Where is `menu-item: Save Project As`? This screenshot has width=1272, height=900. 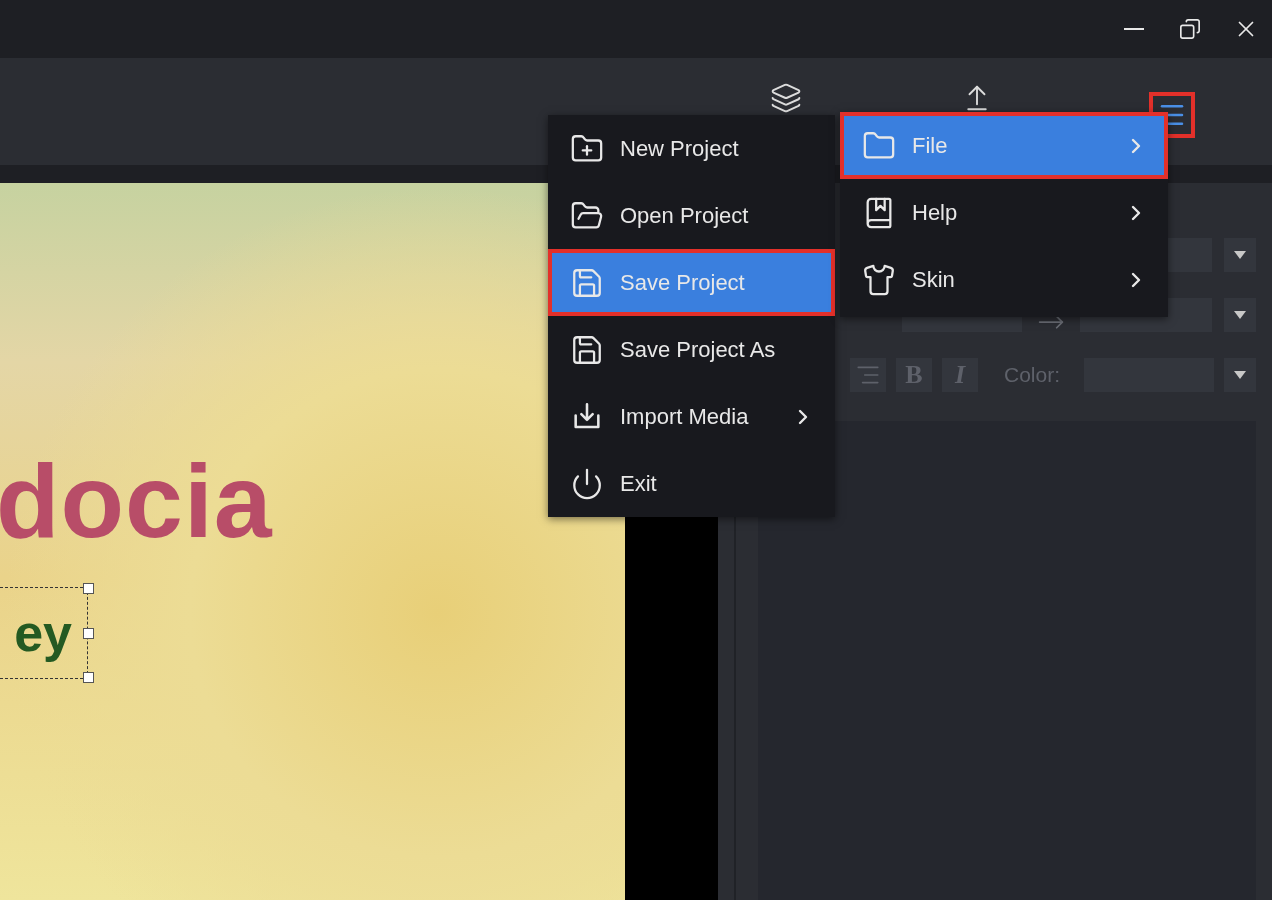
menu-item: Save Project As is located at coordinates (691, 349).